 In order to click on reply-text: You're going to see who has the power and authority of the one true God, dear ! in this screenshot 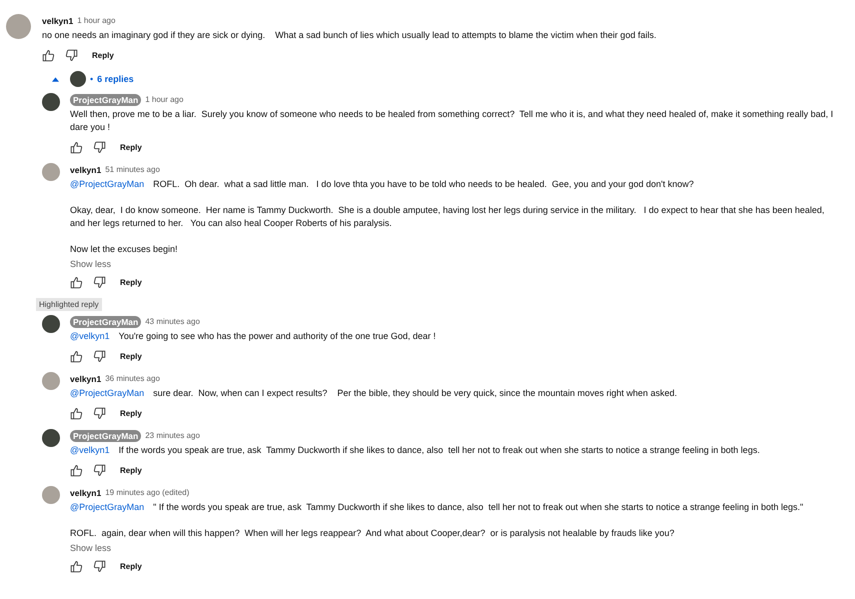, I will do `click(277, 336)`.